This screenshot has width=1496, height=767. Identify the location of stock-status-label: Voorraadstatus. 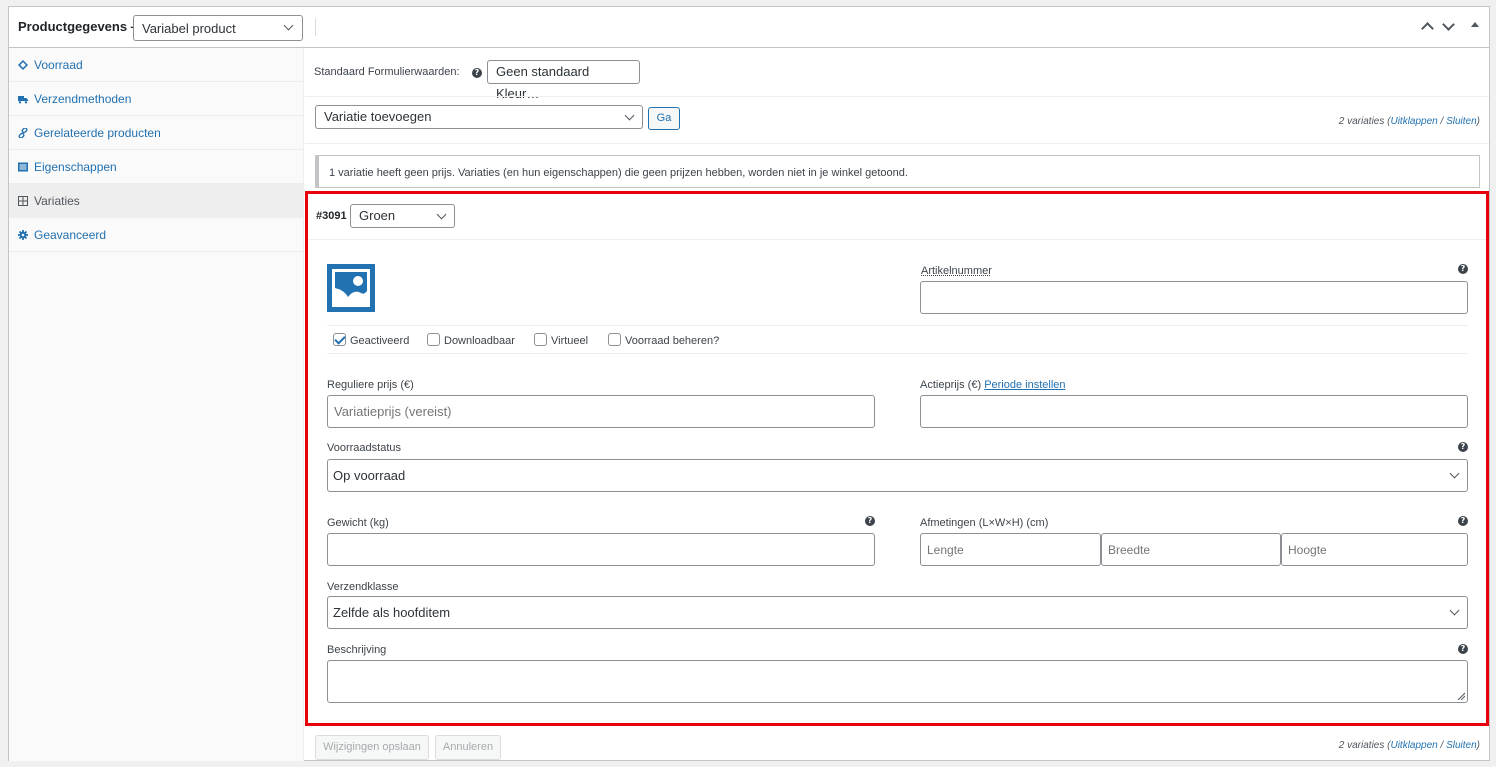
(364, 448).